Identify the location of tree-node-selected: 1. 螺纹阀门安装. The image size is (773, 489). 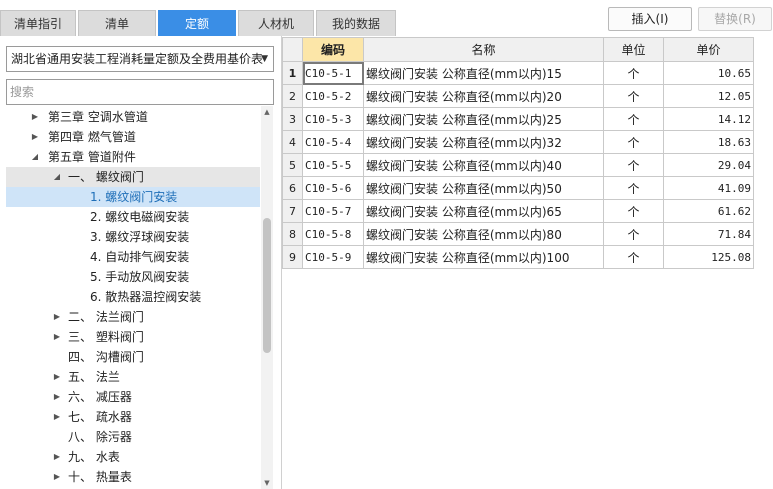
(133, 197).